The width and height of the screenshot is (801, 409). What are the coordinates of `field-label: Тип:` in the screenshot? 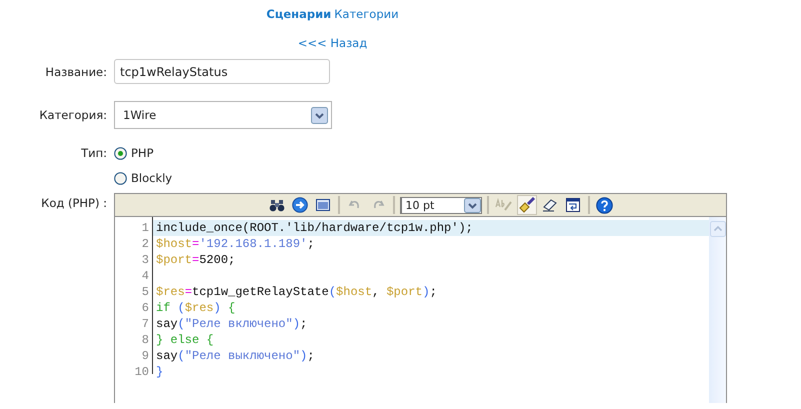 It's located at (94, 152).